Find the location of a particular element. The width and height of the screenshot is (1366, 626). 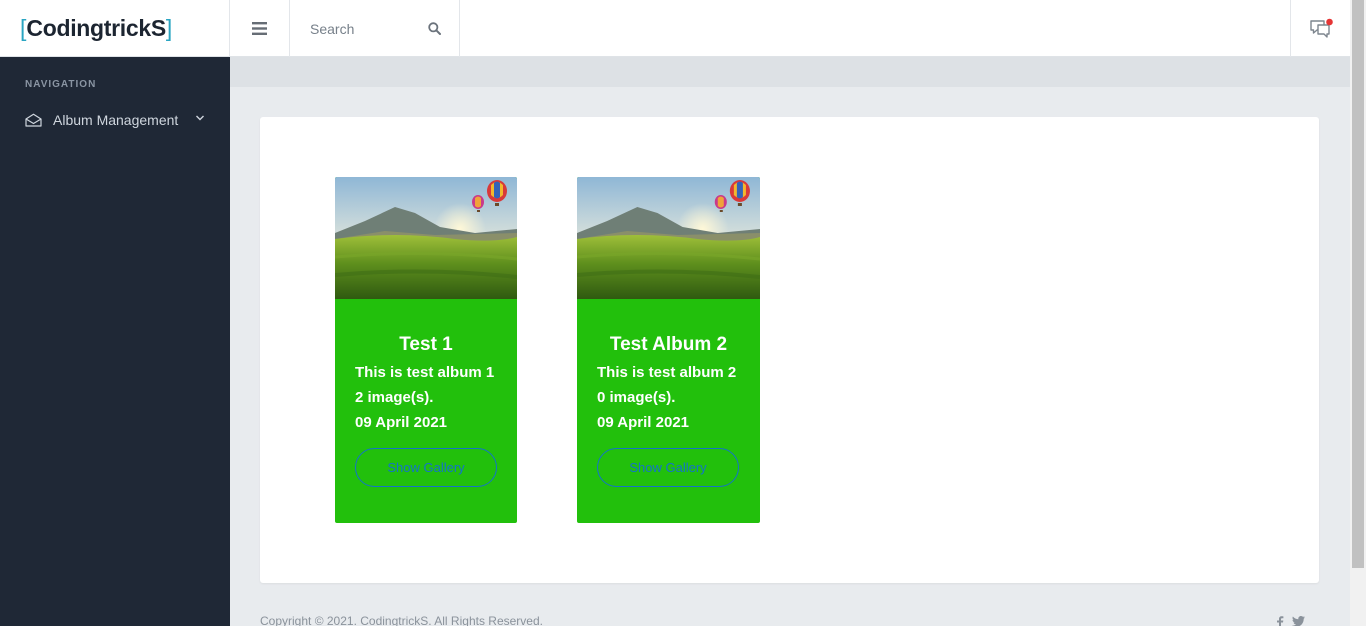

search-button is located at coordinates (434, 28).